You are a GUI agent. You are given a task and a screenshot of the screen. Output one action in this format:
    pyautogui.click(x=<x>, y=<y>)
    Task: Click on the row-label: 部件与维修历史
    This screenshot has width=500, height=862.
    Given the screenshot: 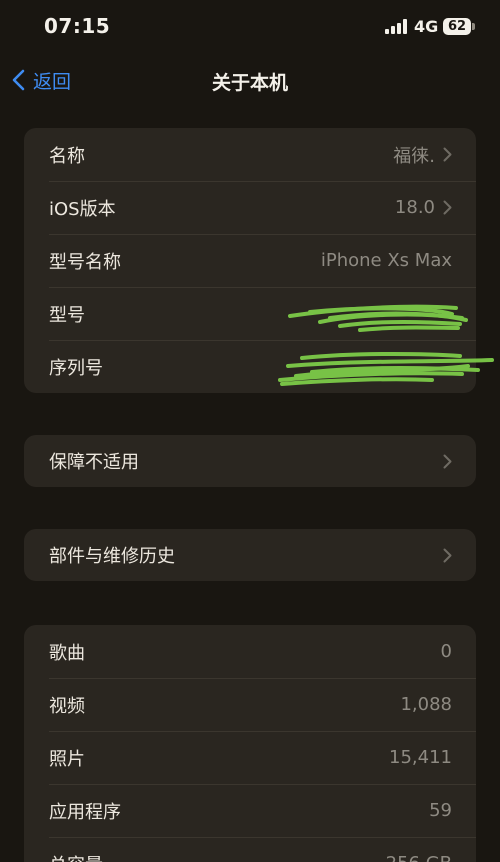 What is the action you would take?
    pyautogui.click(x=112, y=556)
    